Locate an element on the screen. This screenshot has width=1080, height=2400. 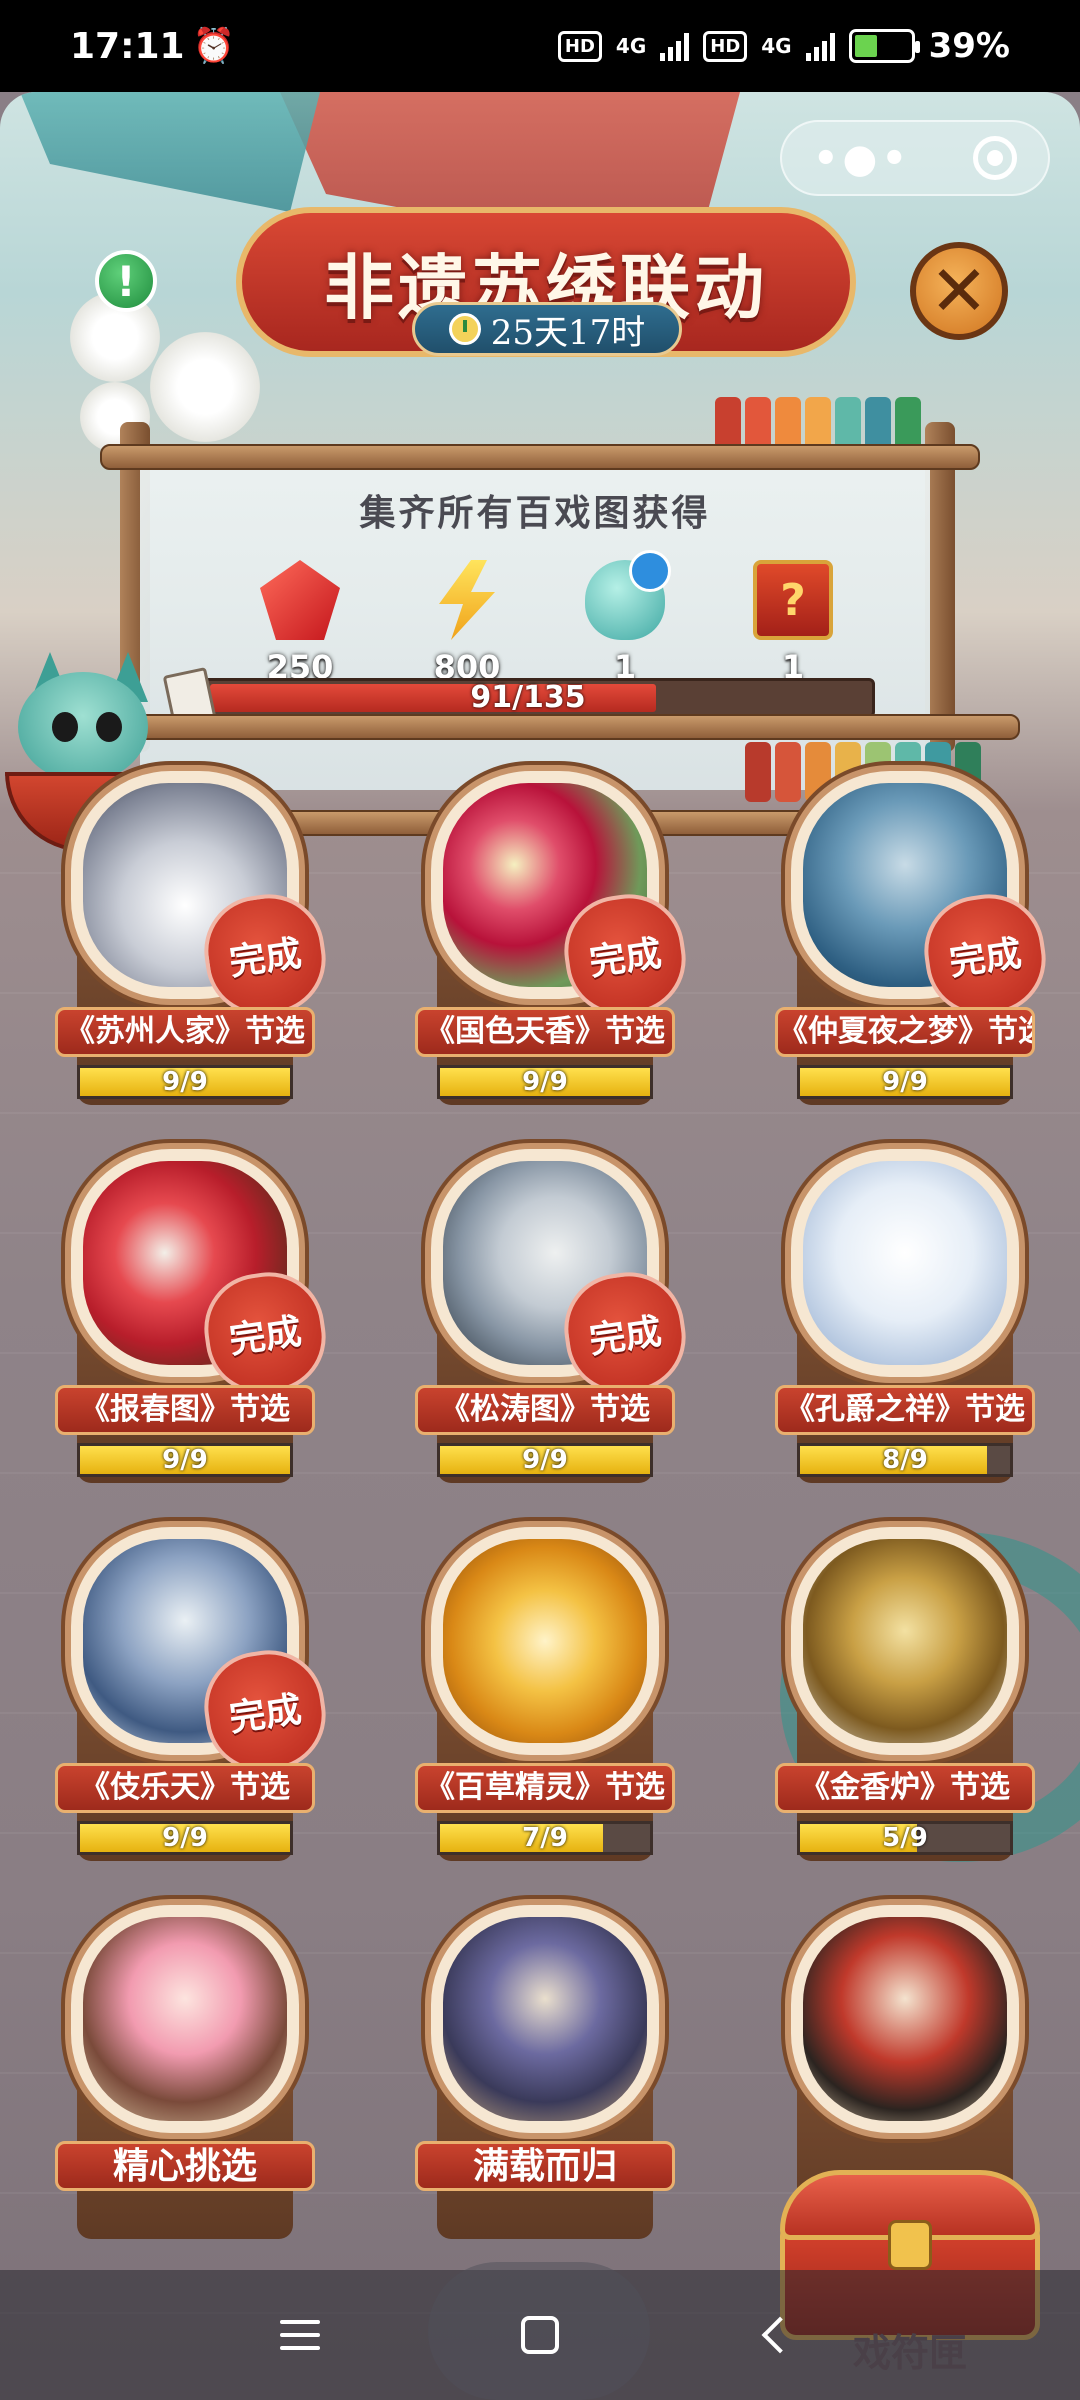
loom-rail-top is located at coordinates (540, 457).